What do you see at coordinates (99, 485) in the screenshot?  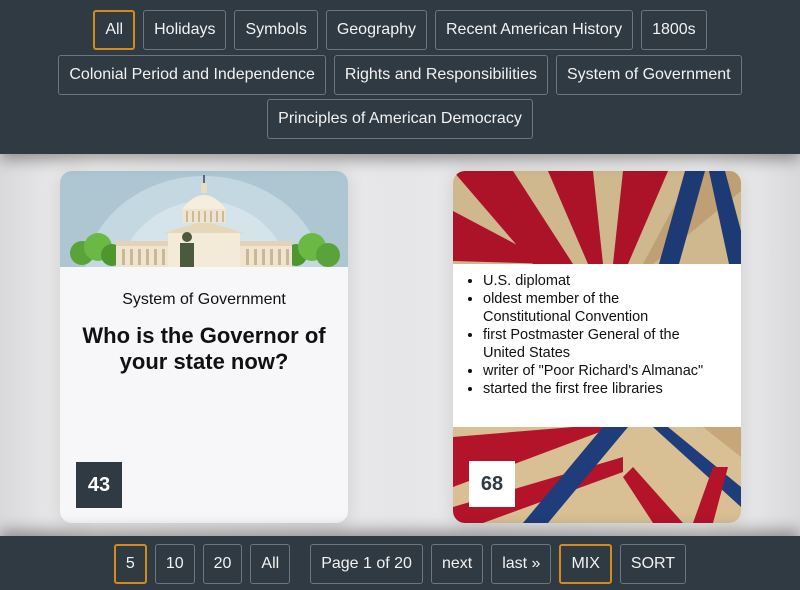 I see `card-number-badge: 43` at bounding box center [99, 485].